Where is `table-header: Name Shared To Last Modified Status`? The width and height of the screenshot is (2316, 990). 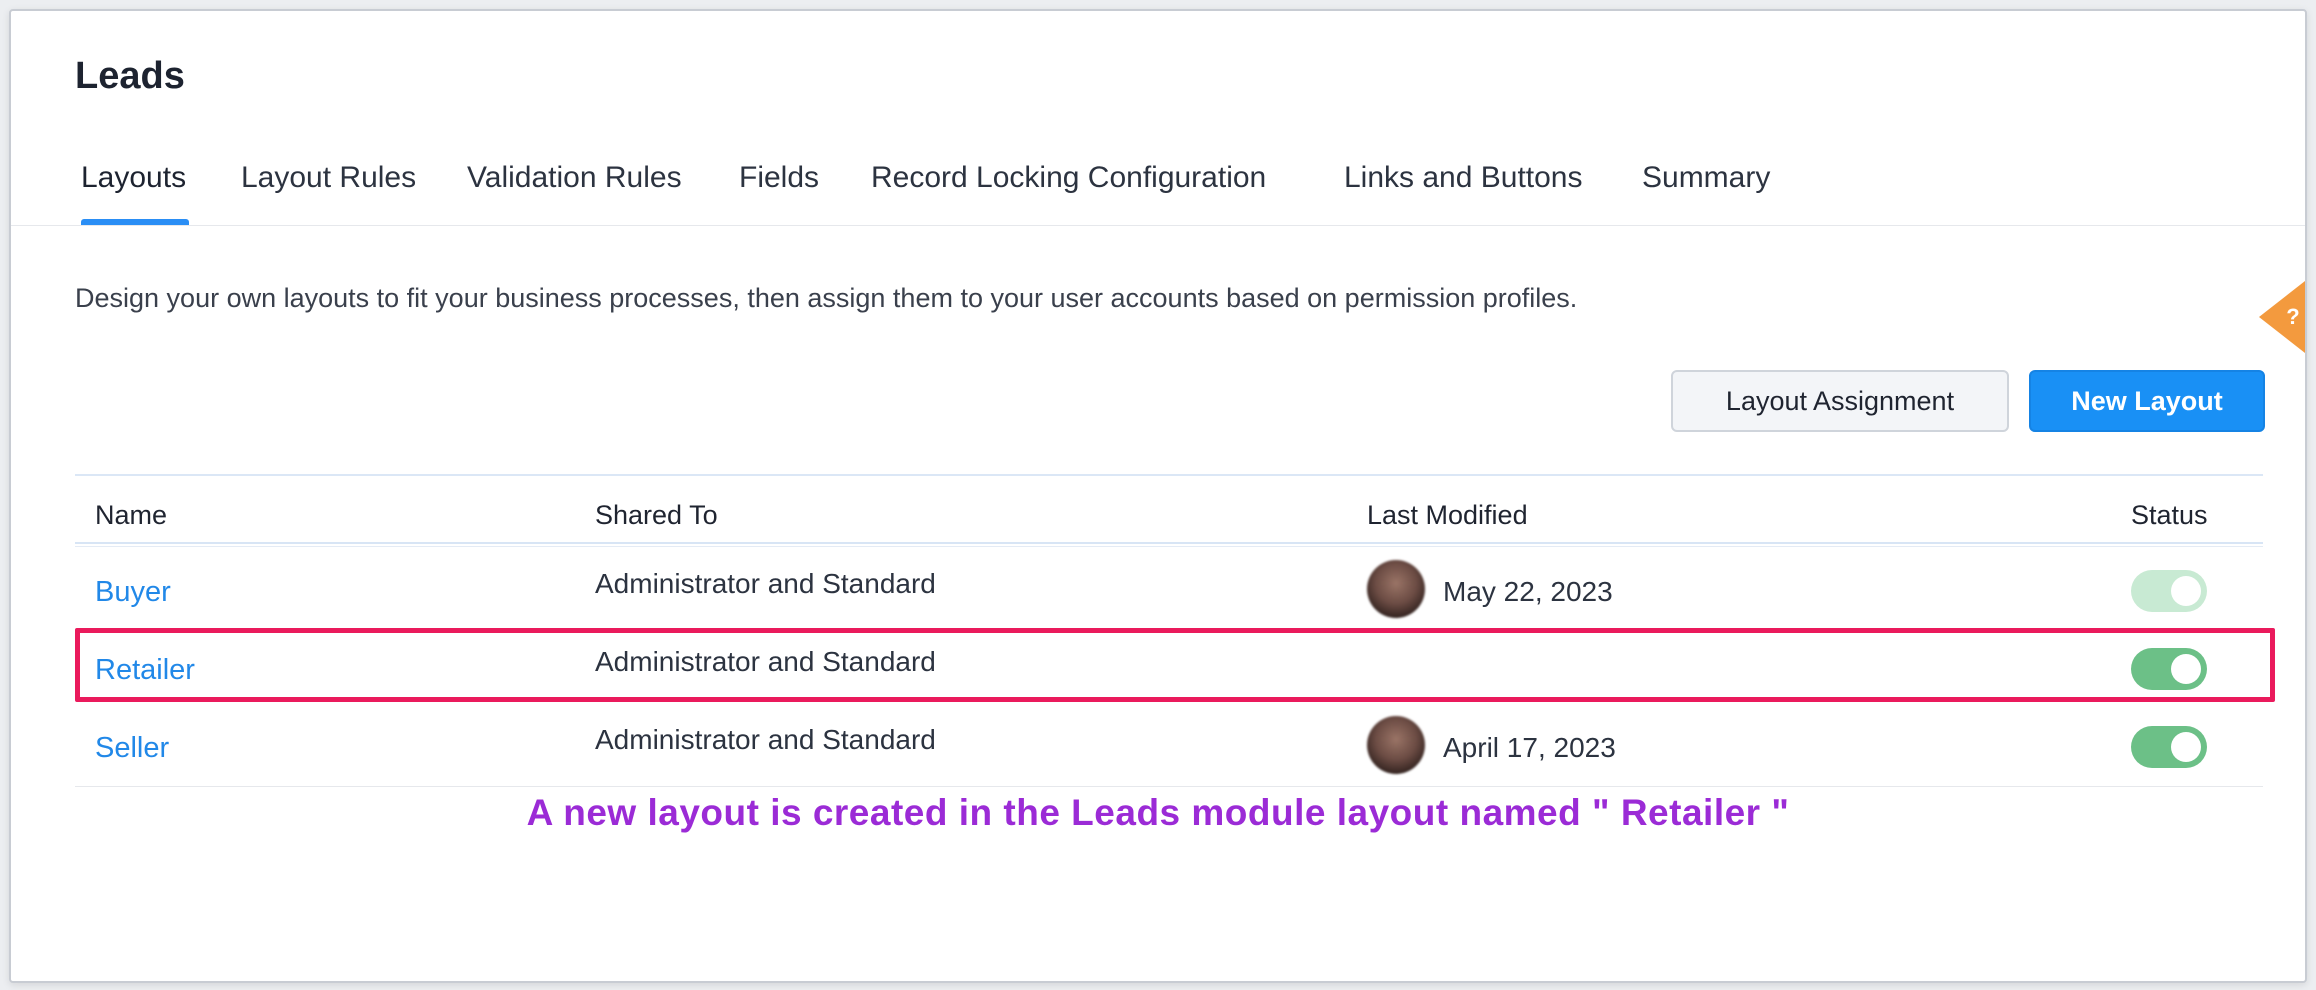 table-header: Name Shared To Last Modified Status is located at coordinates (1169, 510).